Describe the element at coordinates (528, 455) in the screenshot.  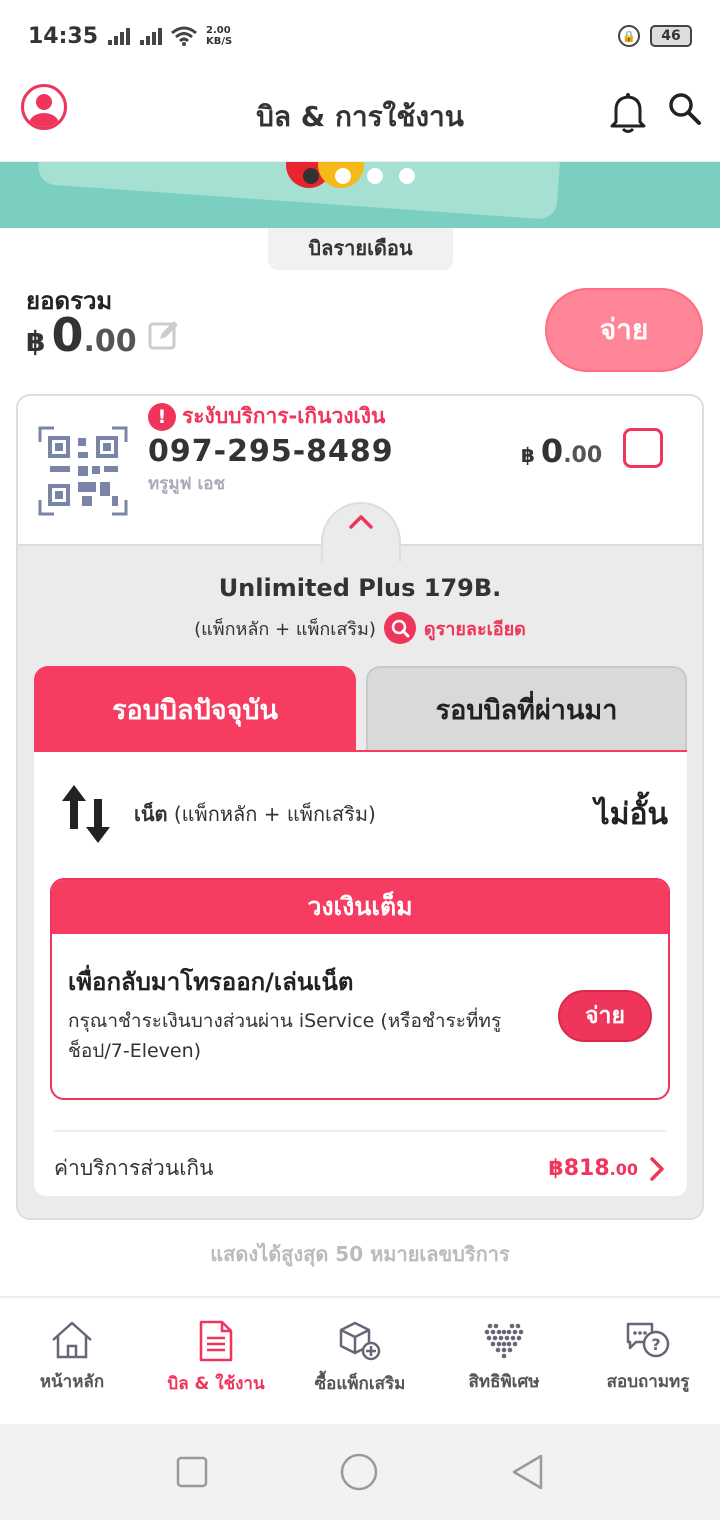
I see `account-currency: ฿` at that location.